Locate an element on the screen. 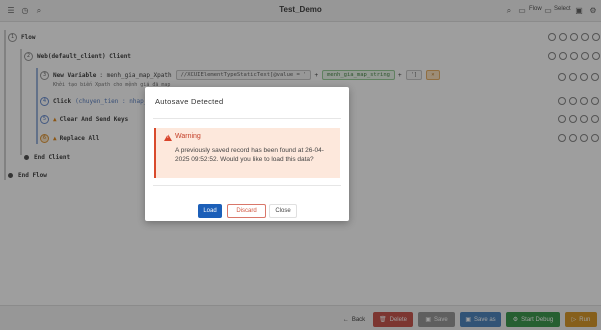  load-button: Load is located at coordinates (210, 211).